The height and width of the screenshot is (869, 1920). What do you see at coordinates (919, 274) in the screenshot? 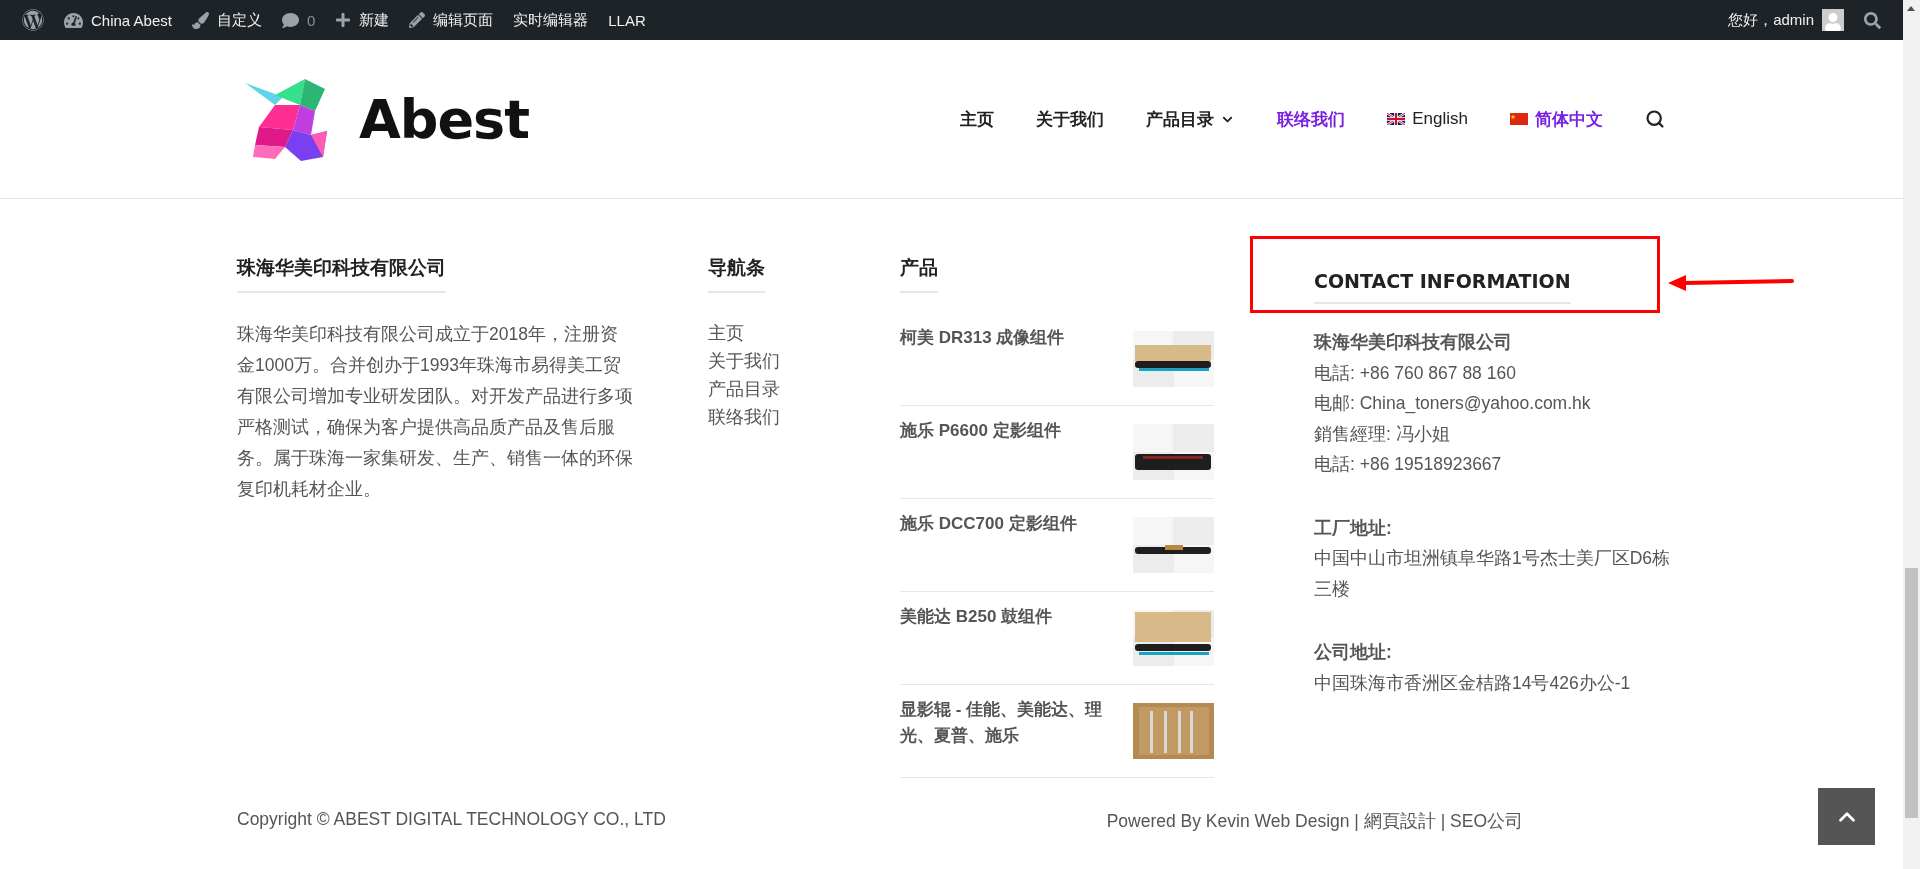
I see `column-title: 产品` at bounding box center [919, 274].